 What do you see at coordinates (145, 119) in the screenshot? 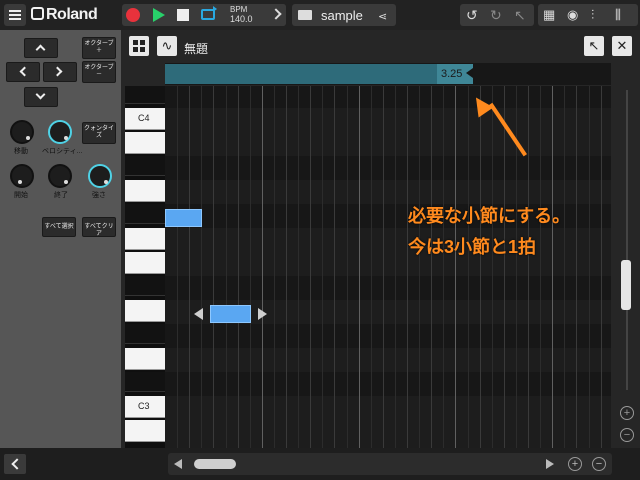
I see `white-key: C4` at bounding box center [145, 119].